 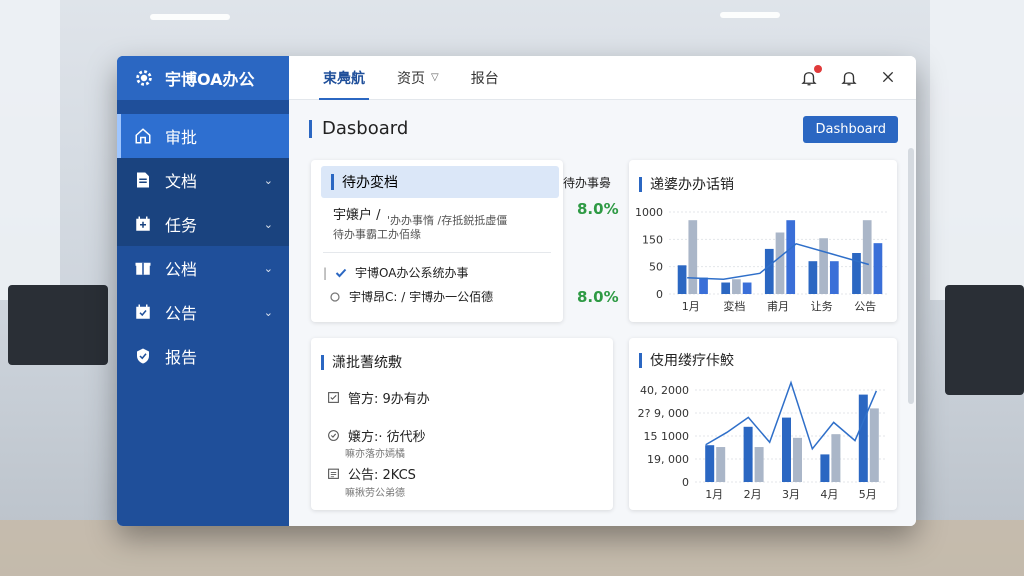 I want to click on ceiling-light, so click(x=750, y=15).